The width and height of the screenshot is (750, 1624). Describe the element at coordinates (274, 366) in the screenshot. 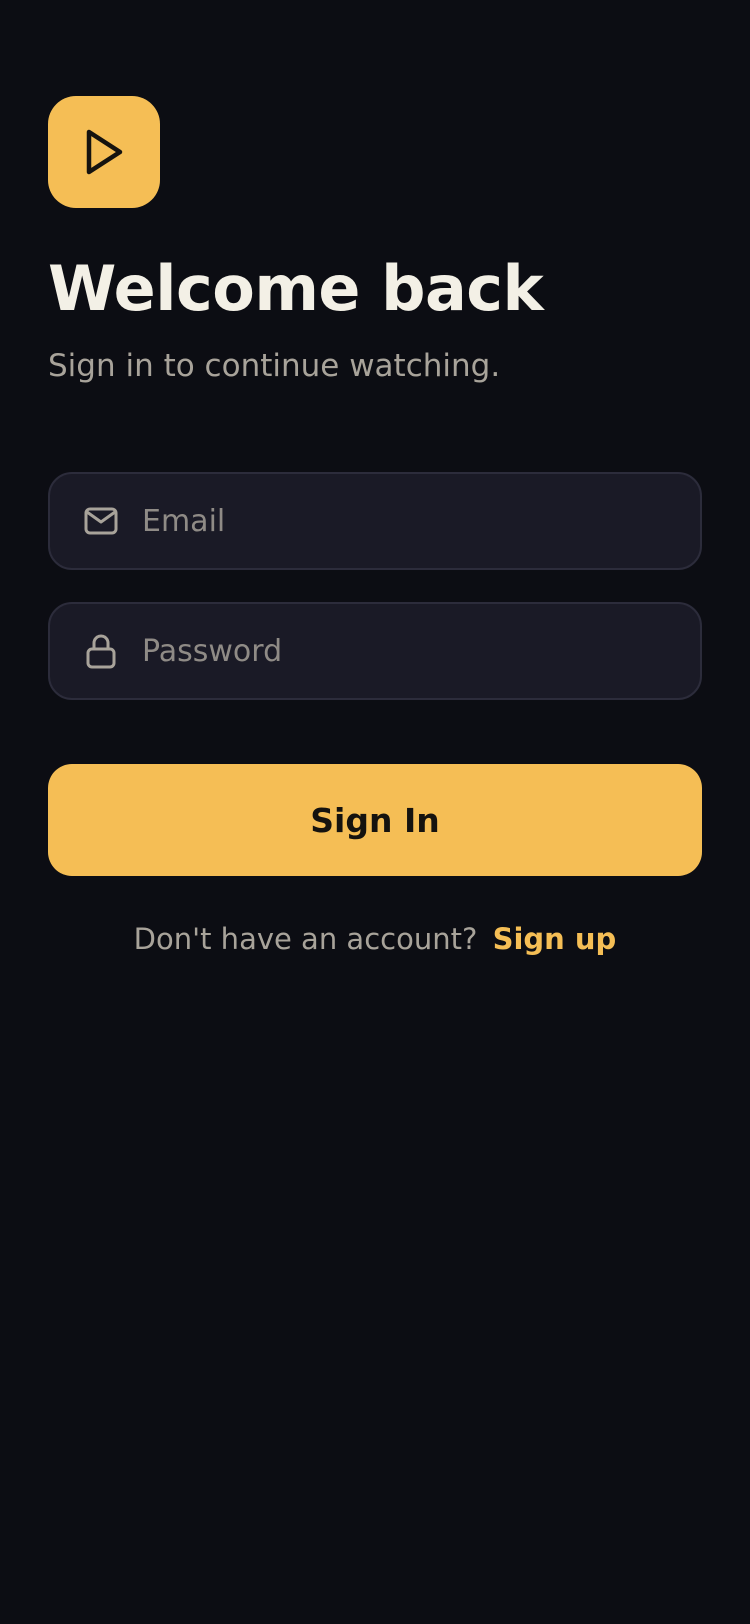

I see `page-subtitle: Sign in to continue watching.` at that location.